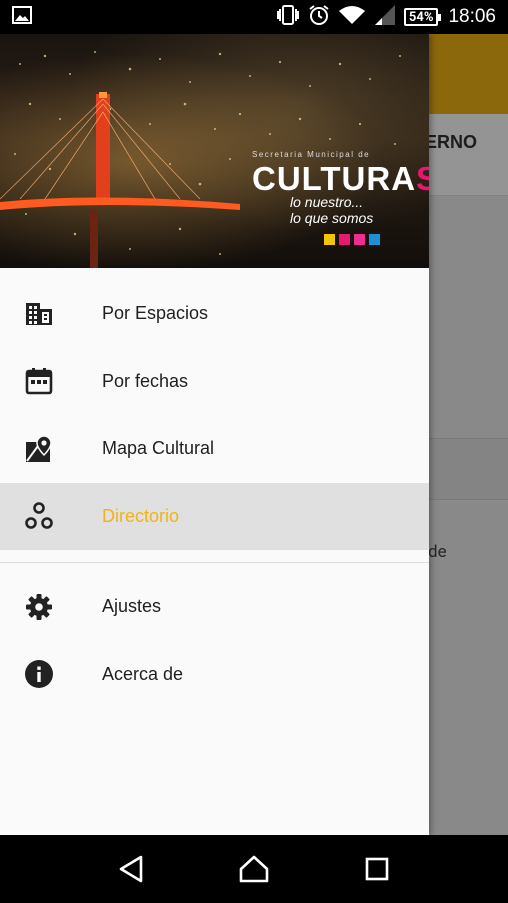 This screenshot has width=508, height=903. Describe the element at coordinates (334, 178) in the screenshot. I see `logo-title-main: CULTURA` at that location.